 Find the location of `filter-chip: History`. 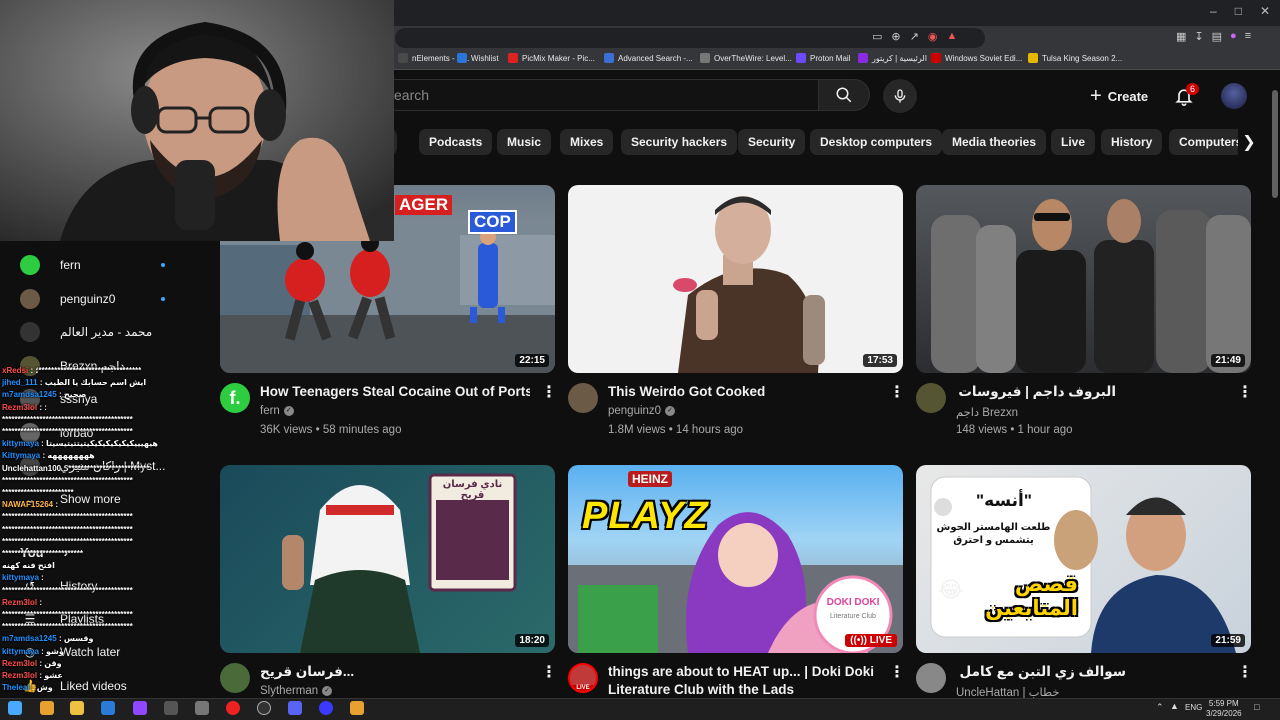

filter-chip: History is located at coordinates (1132, 142).